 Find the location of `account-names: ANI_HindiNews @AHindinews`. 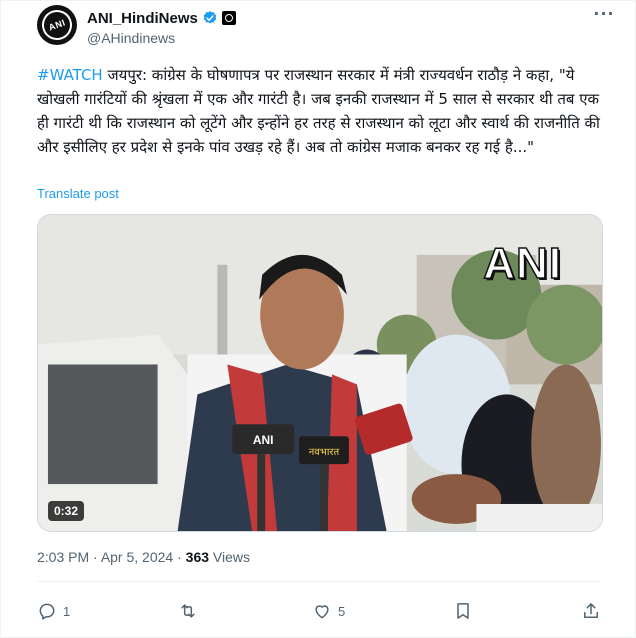

account-names: ANI_HindiNews @AHindinews is located at coordinates (161, 27).